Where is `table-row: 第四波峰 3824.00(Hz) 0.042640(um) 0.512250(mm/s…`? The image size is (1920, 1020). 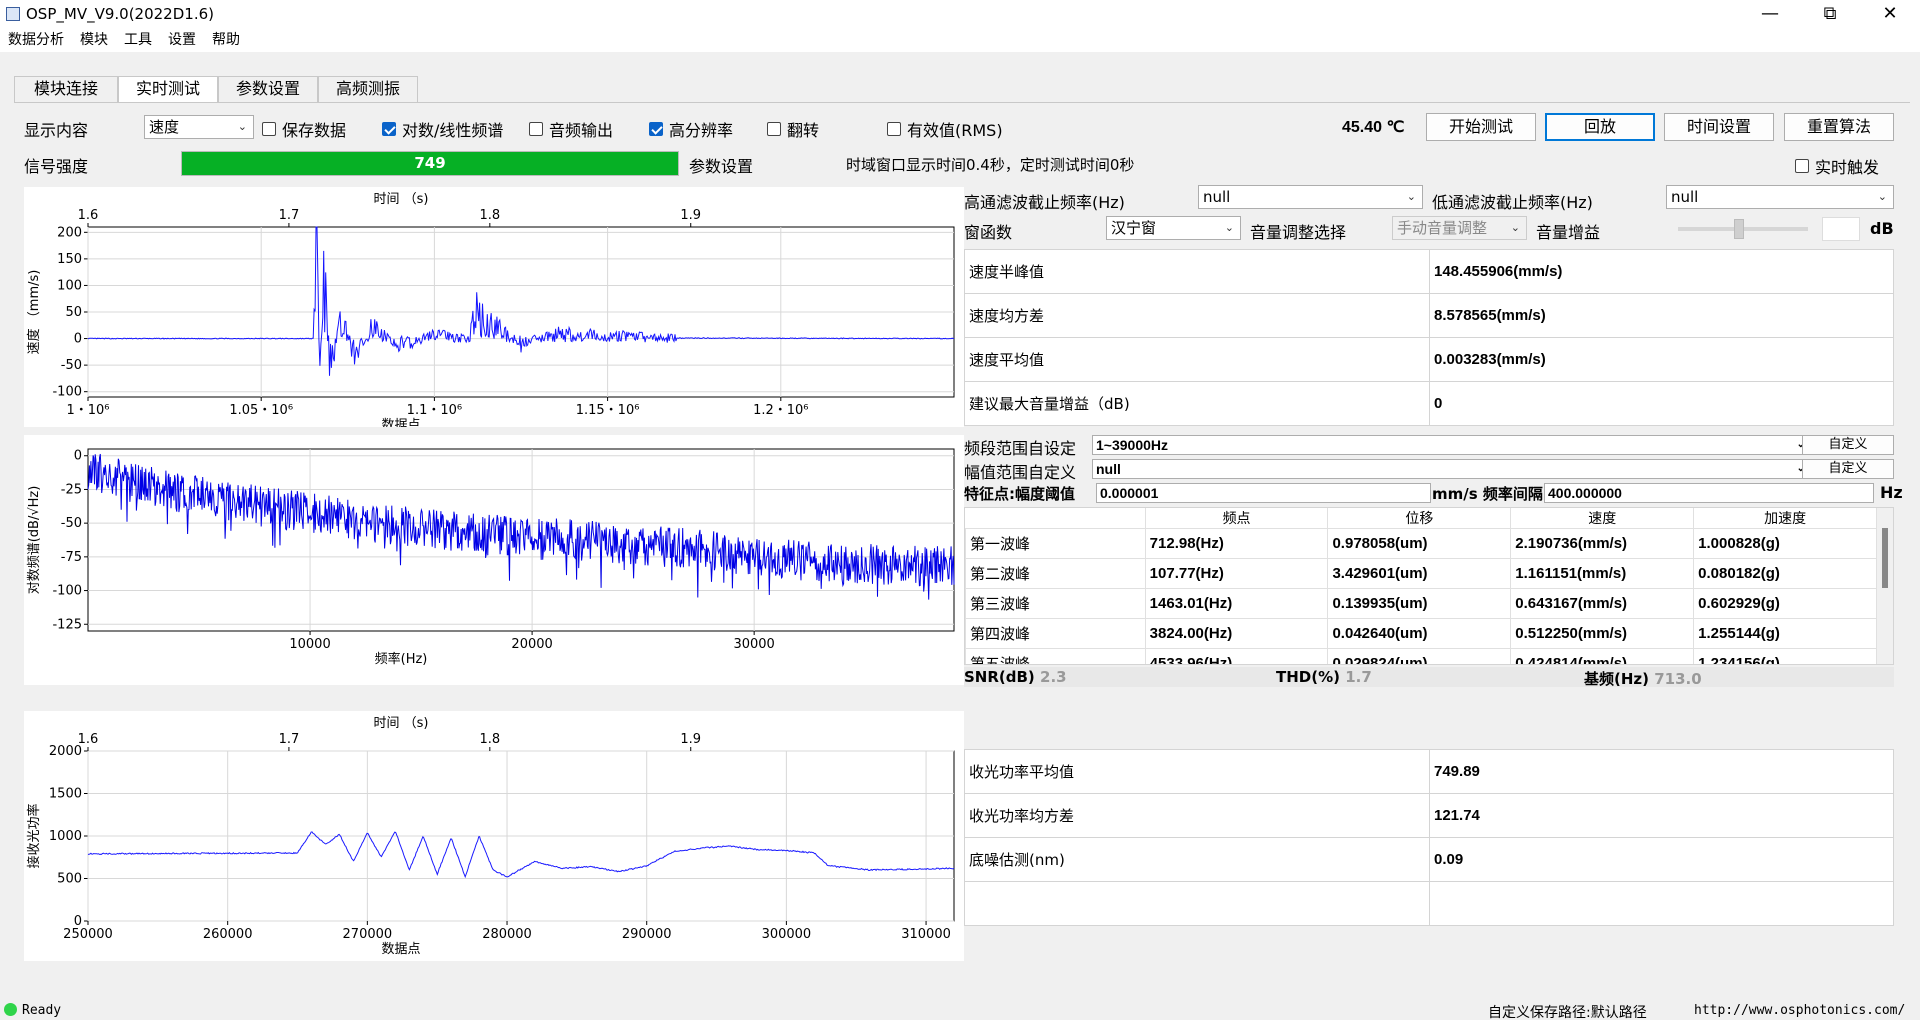 table-row: 第四波峰 3824.00(Hz) 0.042640(um) 0.512250(mm/s… is located at coordinates (1421, 633).